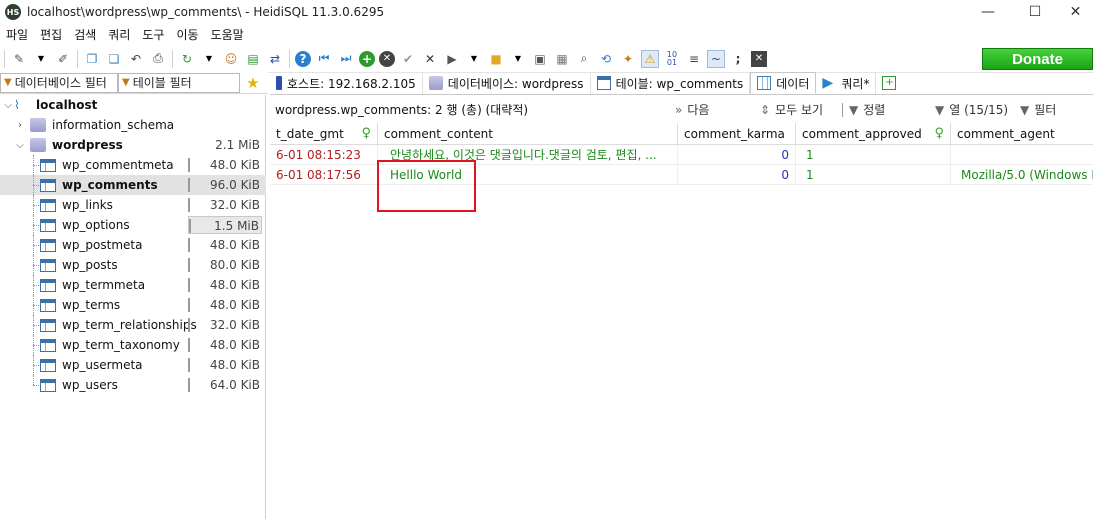  I want to click on execute-query-icon: ▶, so click(452, 59).